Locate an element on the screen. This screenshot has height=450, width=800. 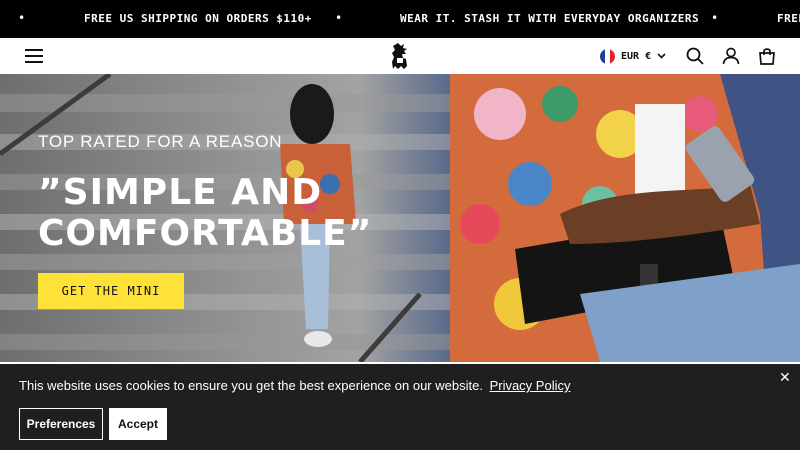
account-icon is located at coordinates (731, 56).